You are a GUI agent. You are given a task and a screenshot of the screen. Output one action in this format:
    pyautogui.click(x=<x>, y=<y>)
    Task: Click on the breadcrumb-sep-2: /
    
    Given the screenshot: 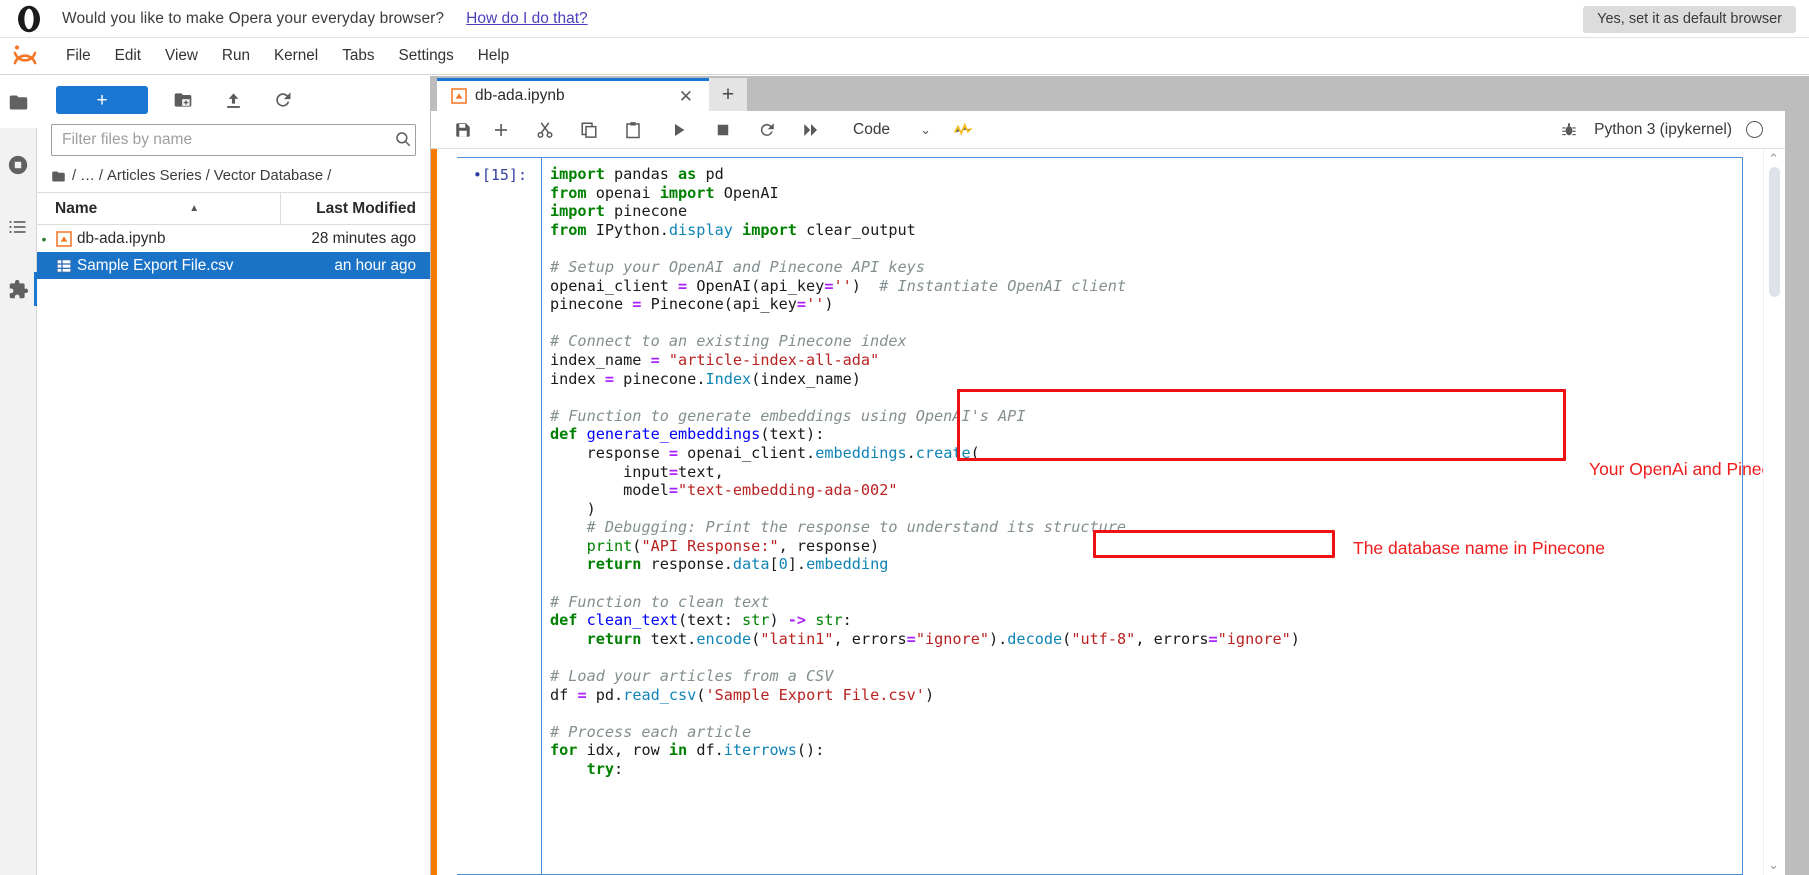 What is the action you would take?
    pyautogui.click(x=207, y=176)
    